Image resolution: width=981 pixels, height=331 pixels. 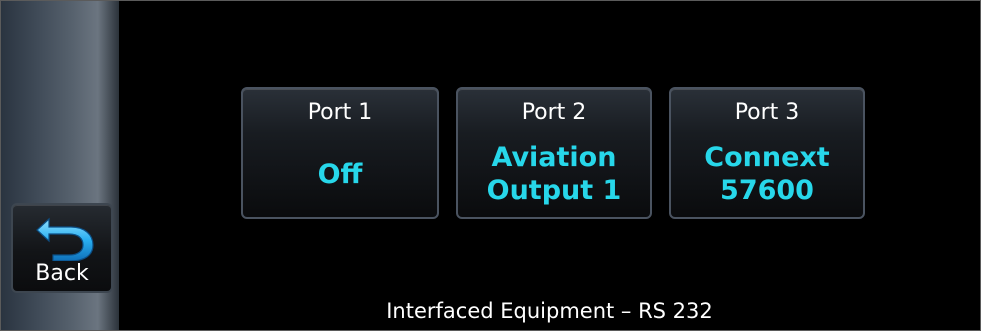 What do you see at coordinates (60, 165) in the screenshot?
I see `sidebar: Back` at bounding box center [60, 165].